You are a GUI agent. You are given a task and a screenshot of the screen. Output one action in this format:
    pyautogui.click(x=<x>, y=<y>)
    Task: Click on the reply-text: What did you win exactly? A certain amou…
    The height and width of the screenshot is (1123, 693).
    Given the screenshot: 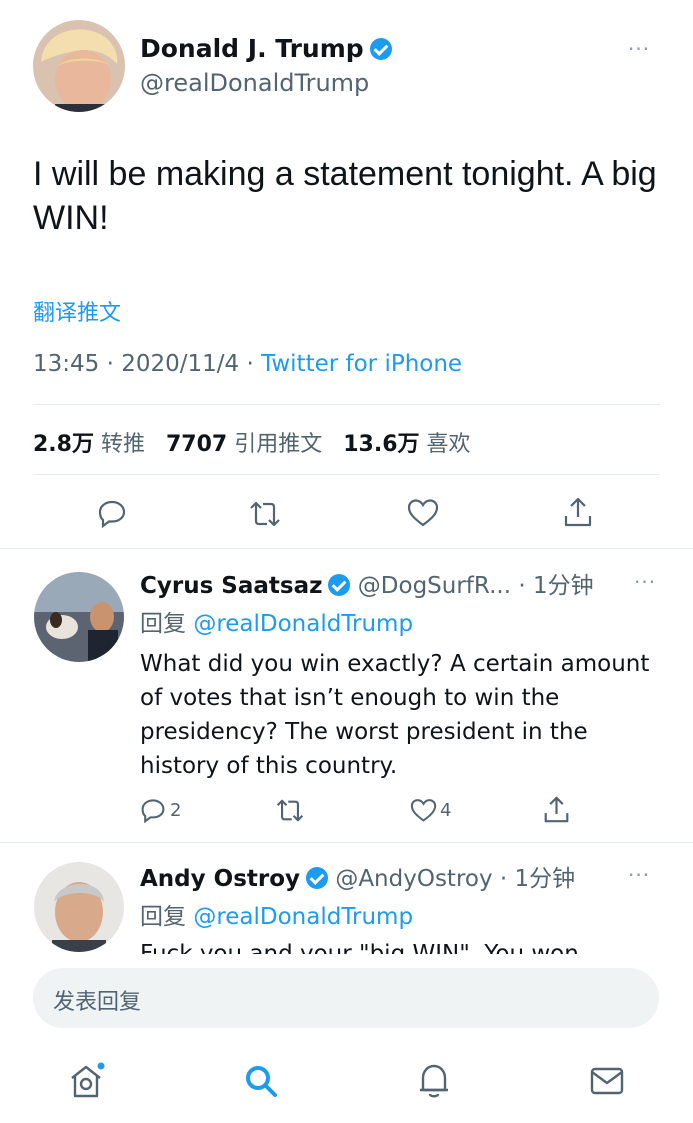 What is the action you would take?
    pyautogui.click(x=395, y=715)
    